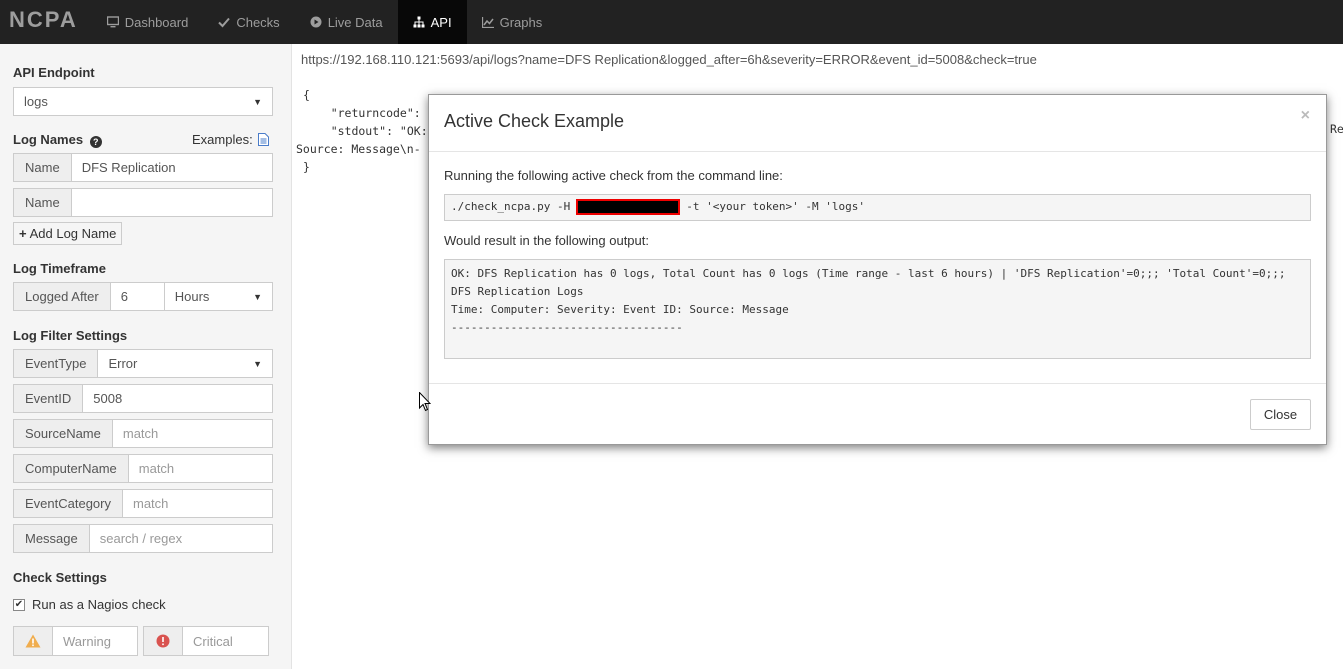  Describe the element at coordinates (1280, 414) in the screenshot. I see `close-button: Close` at that location.